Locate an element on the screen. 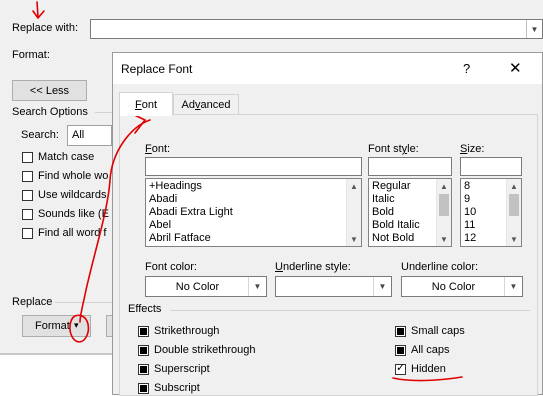 Image resolution: width=543 pixels, height=396 pixels. annotation-arrow-icon is located at coordinates (38, 10).